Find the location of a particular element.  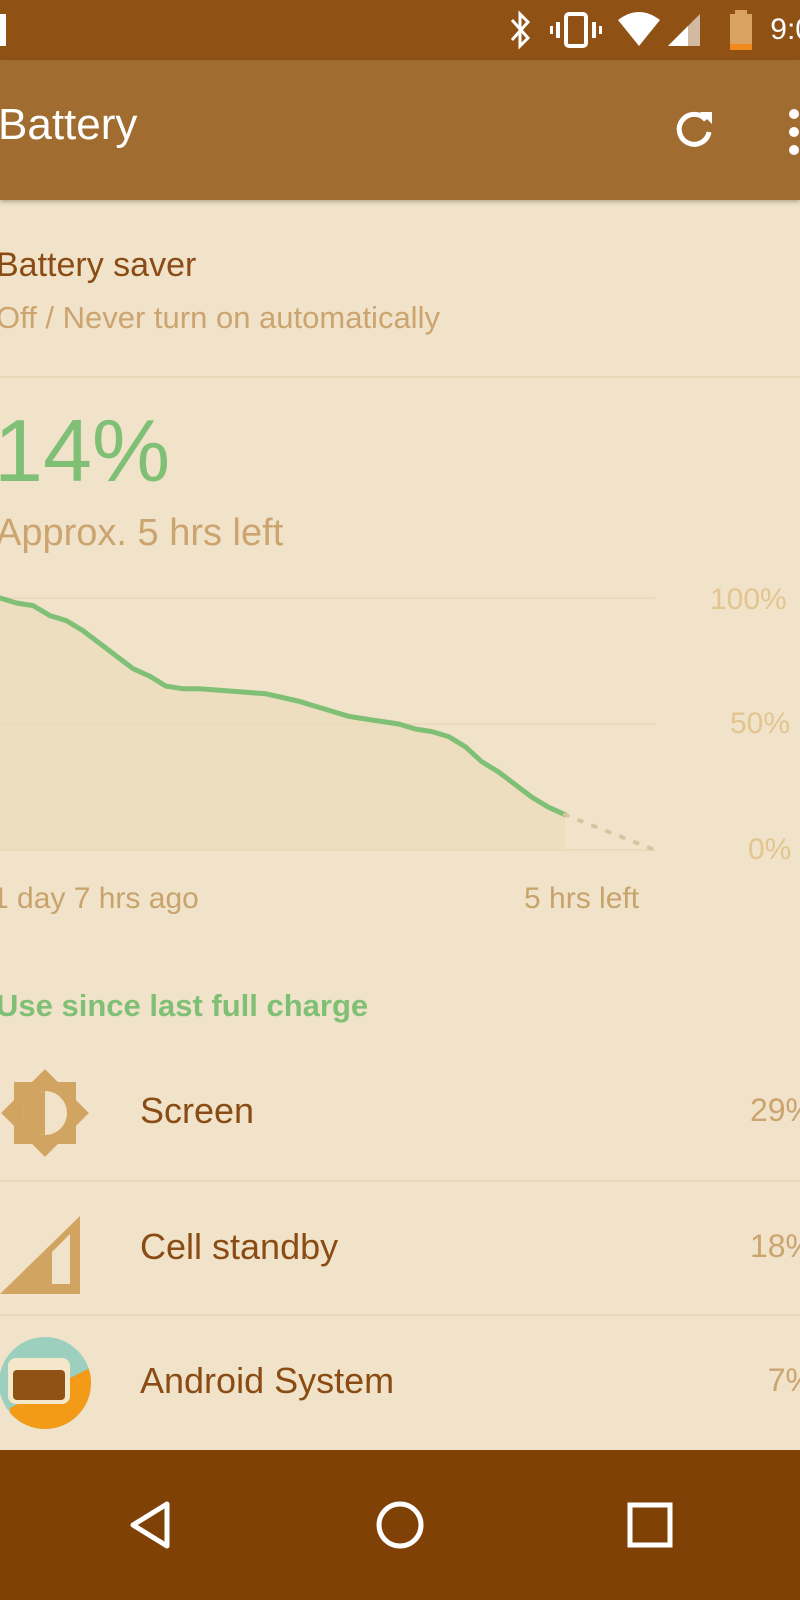

chart-plot is located at coordinates (328, 723).